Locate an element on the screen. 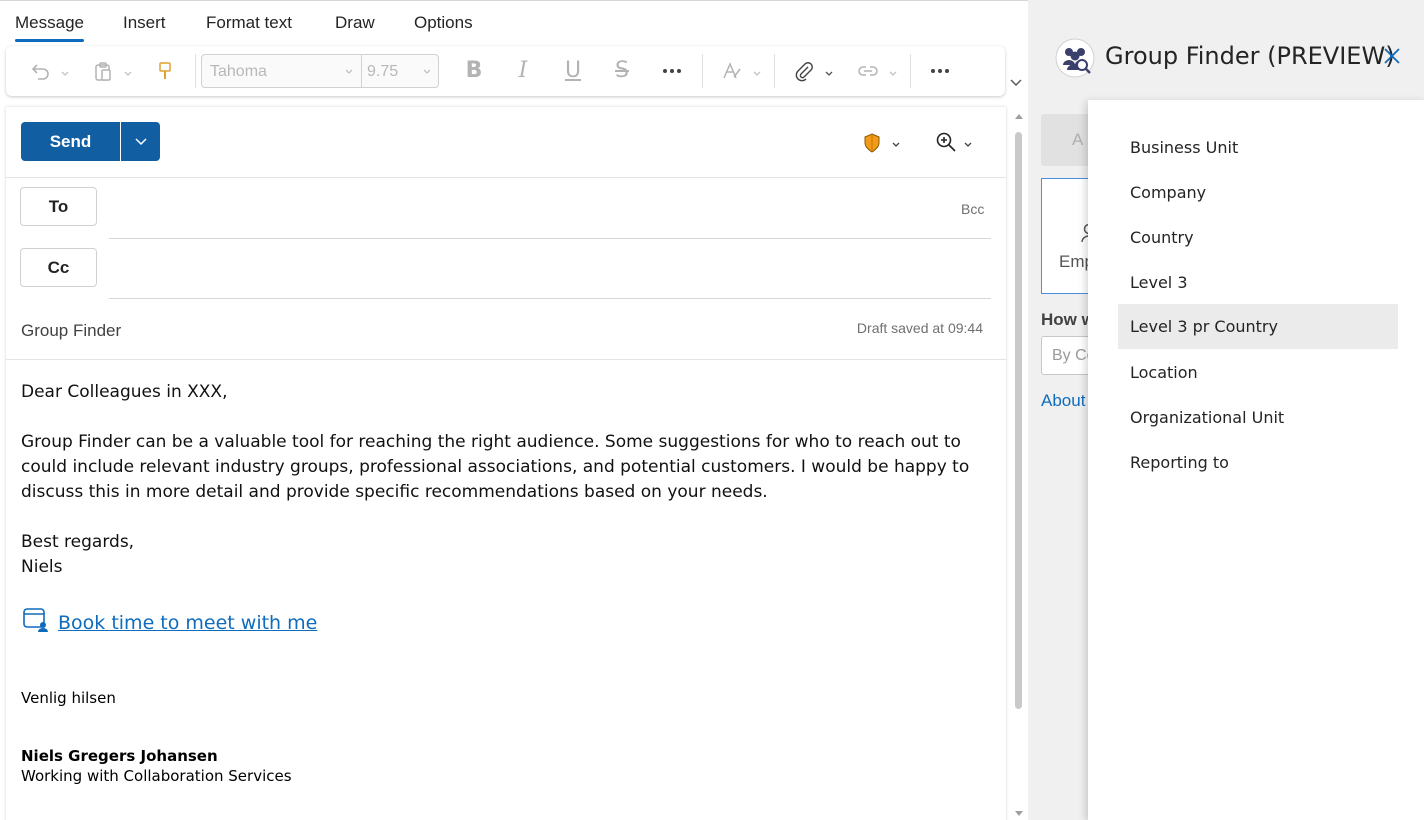  subject-field: Group Finder is located at coordinates (71, 331).